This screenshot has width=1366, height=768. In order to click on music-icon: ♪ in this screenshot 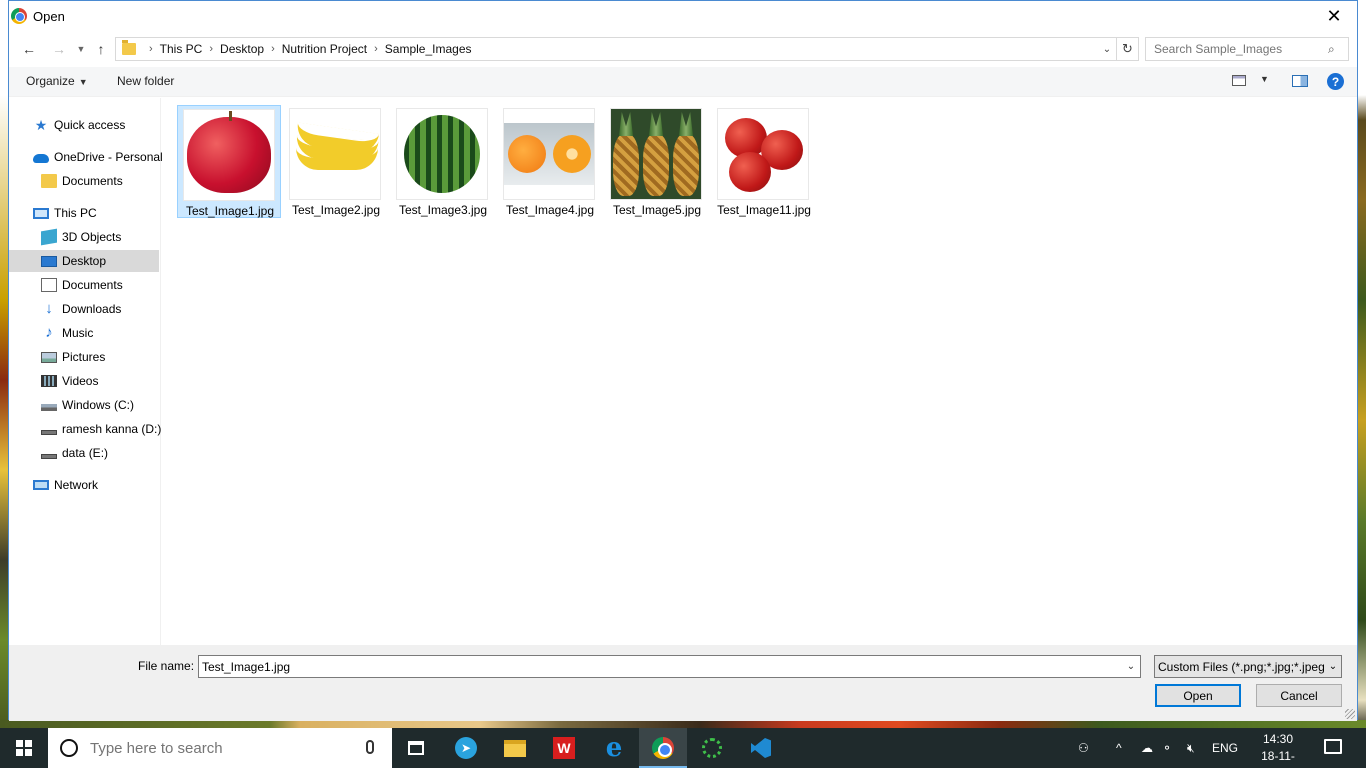, I will do `click(49, 332)`.